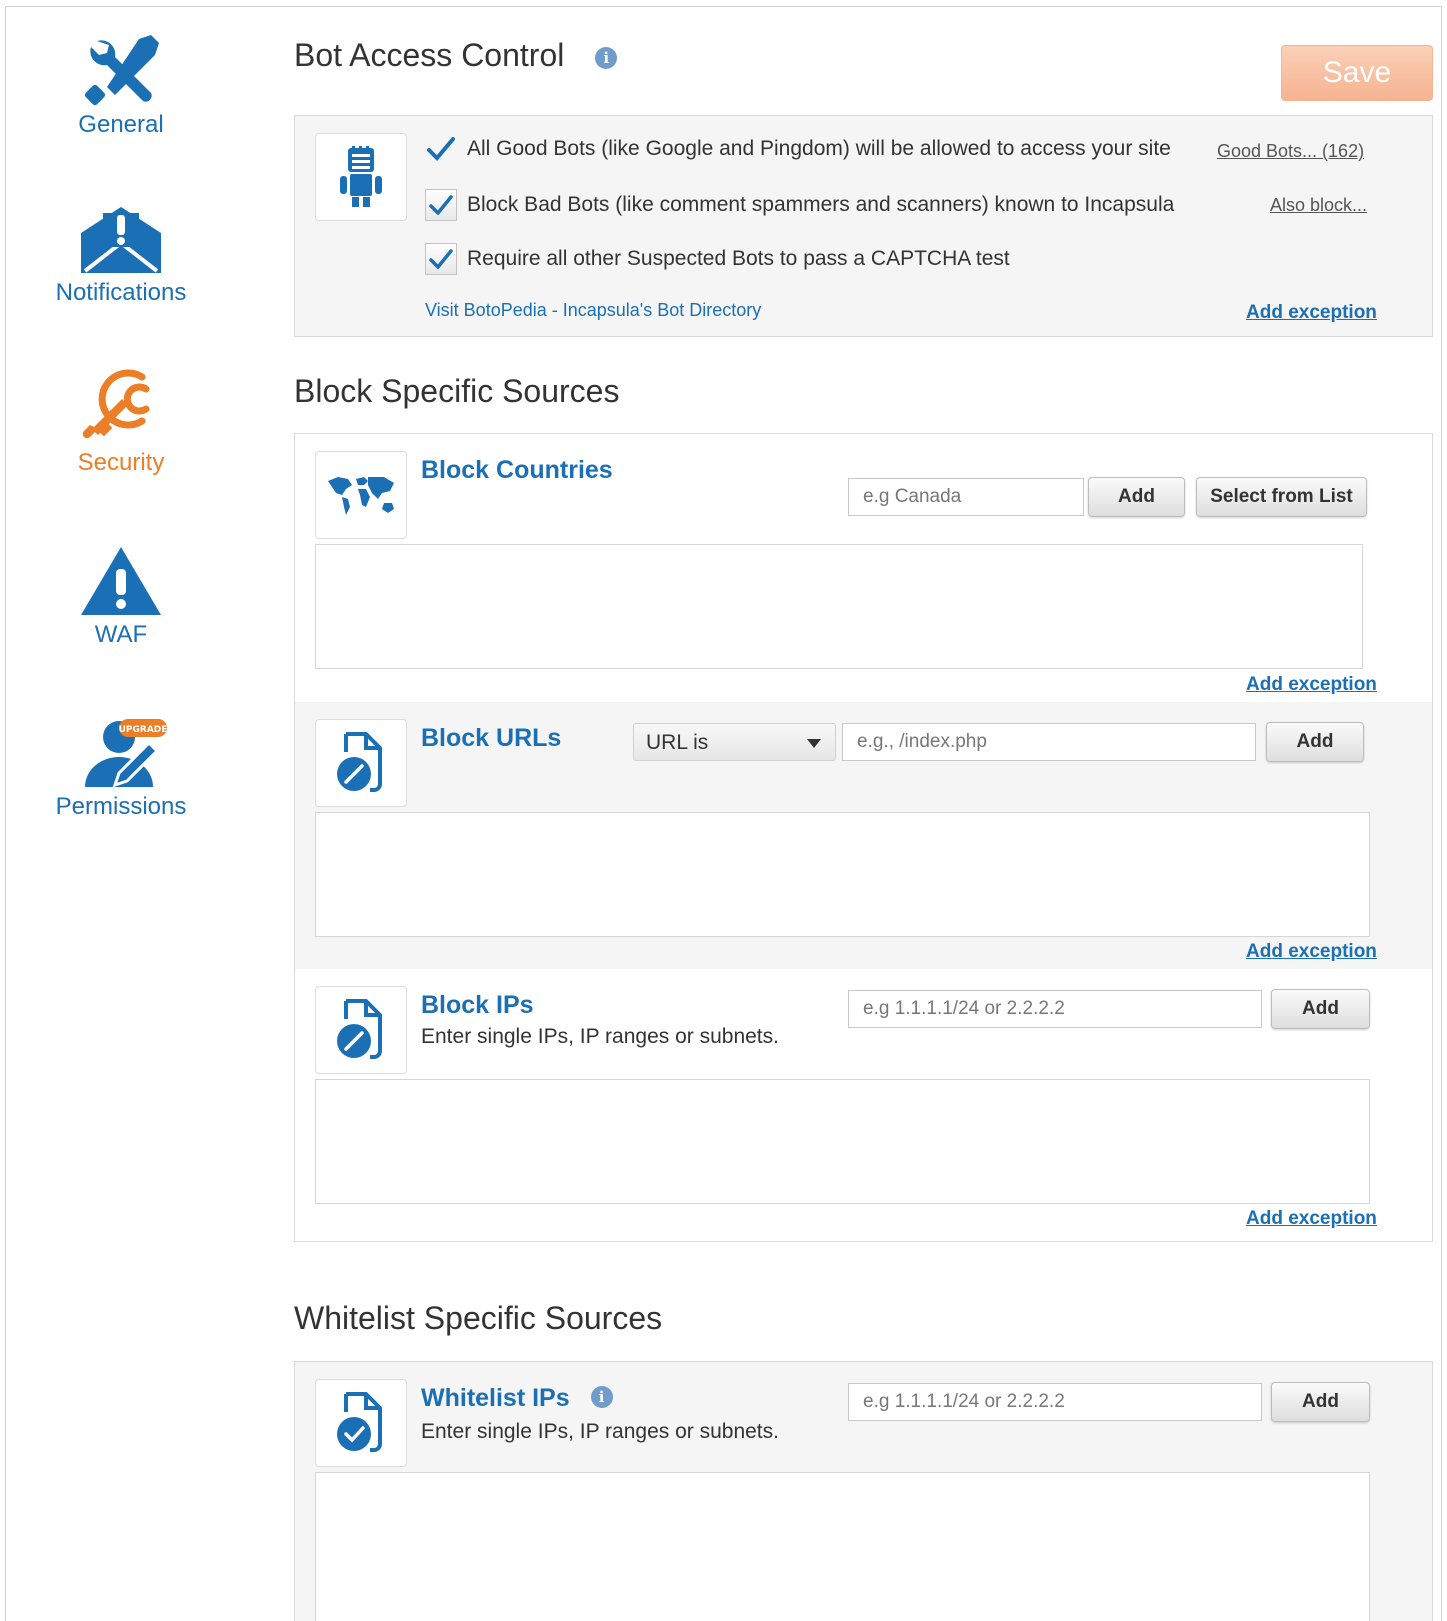 The width and height of the screenshot is (1447, 1621). What do you see at coordinates (1320, 1009) in the screenshot?
I see `add-ip-button: Add` at bounding box center [1320, 1009].